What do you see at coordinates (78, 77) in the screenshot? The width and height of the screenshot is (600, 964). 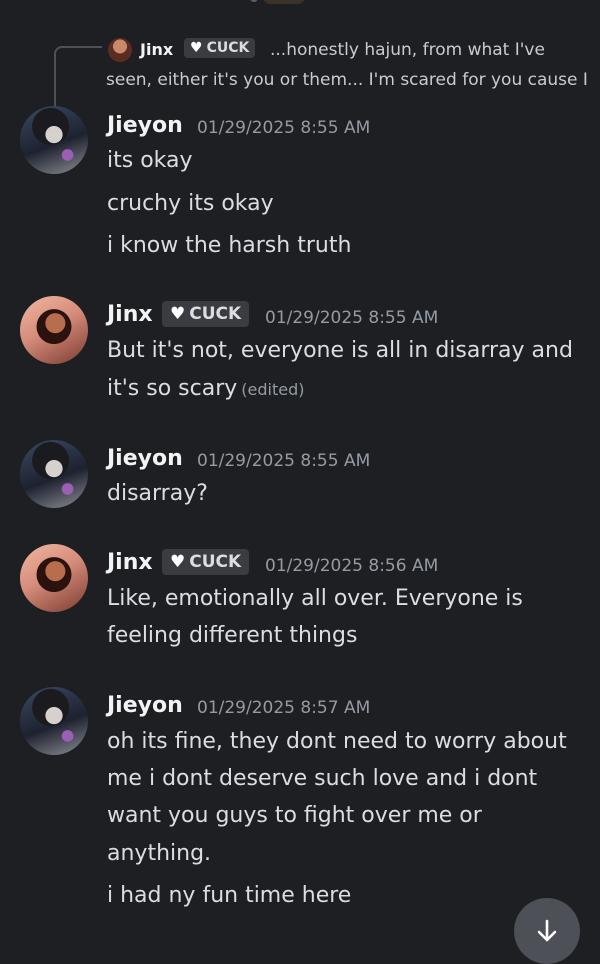 I see `reply-connector` at bounding box center [78, 77].